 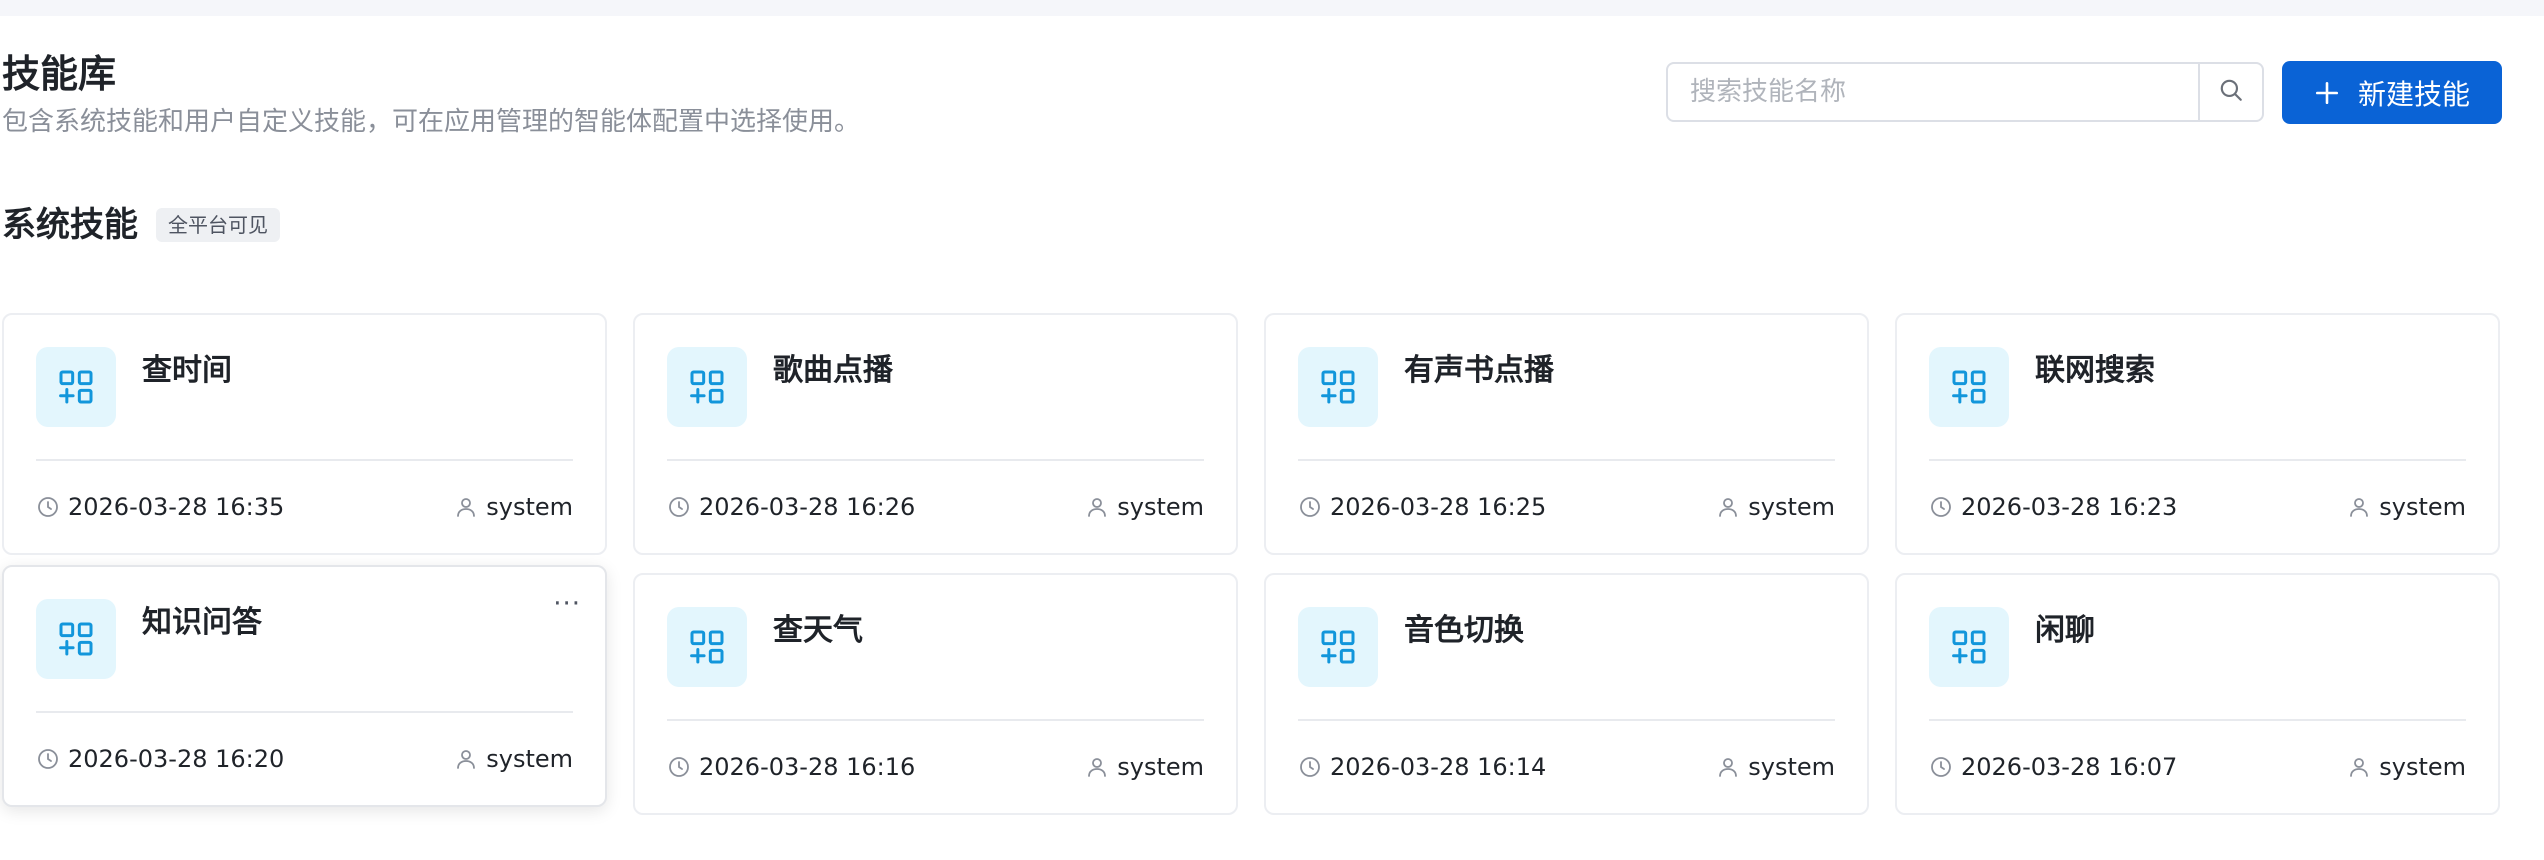 I want to click on updated-time: 2026-03-28 16:20, so click(x=160, y=759).